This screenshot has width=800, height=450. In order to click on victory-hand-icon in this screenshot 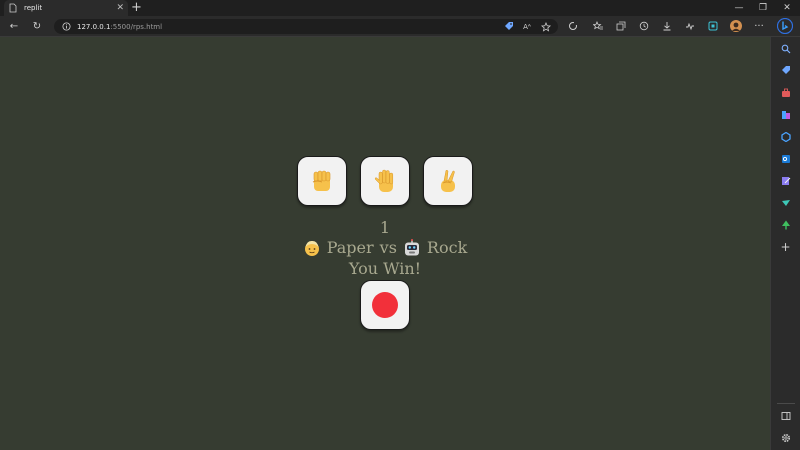, I will do `click(448, 180)`.